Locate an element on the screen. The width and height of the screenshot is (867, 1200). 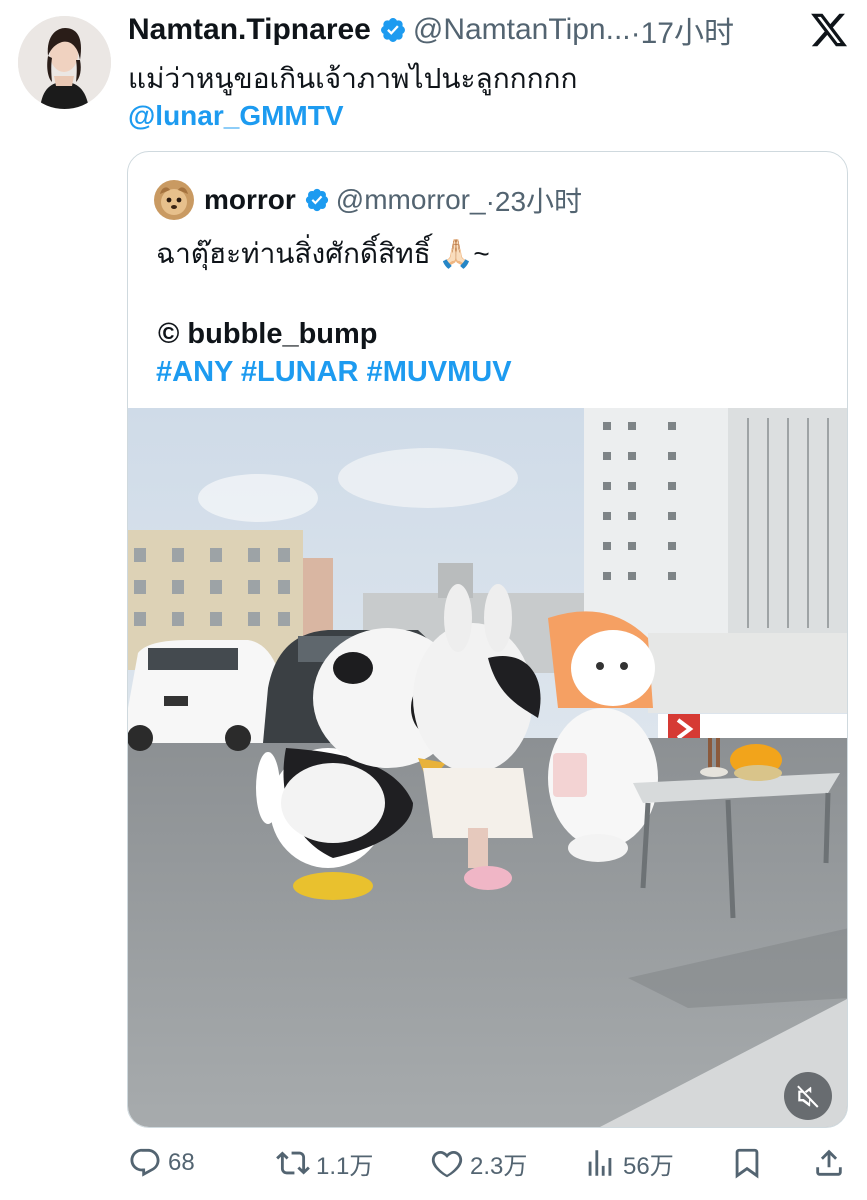
top-edge is located at coordinates (433, 3).